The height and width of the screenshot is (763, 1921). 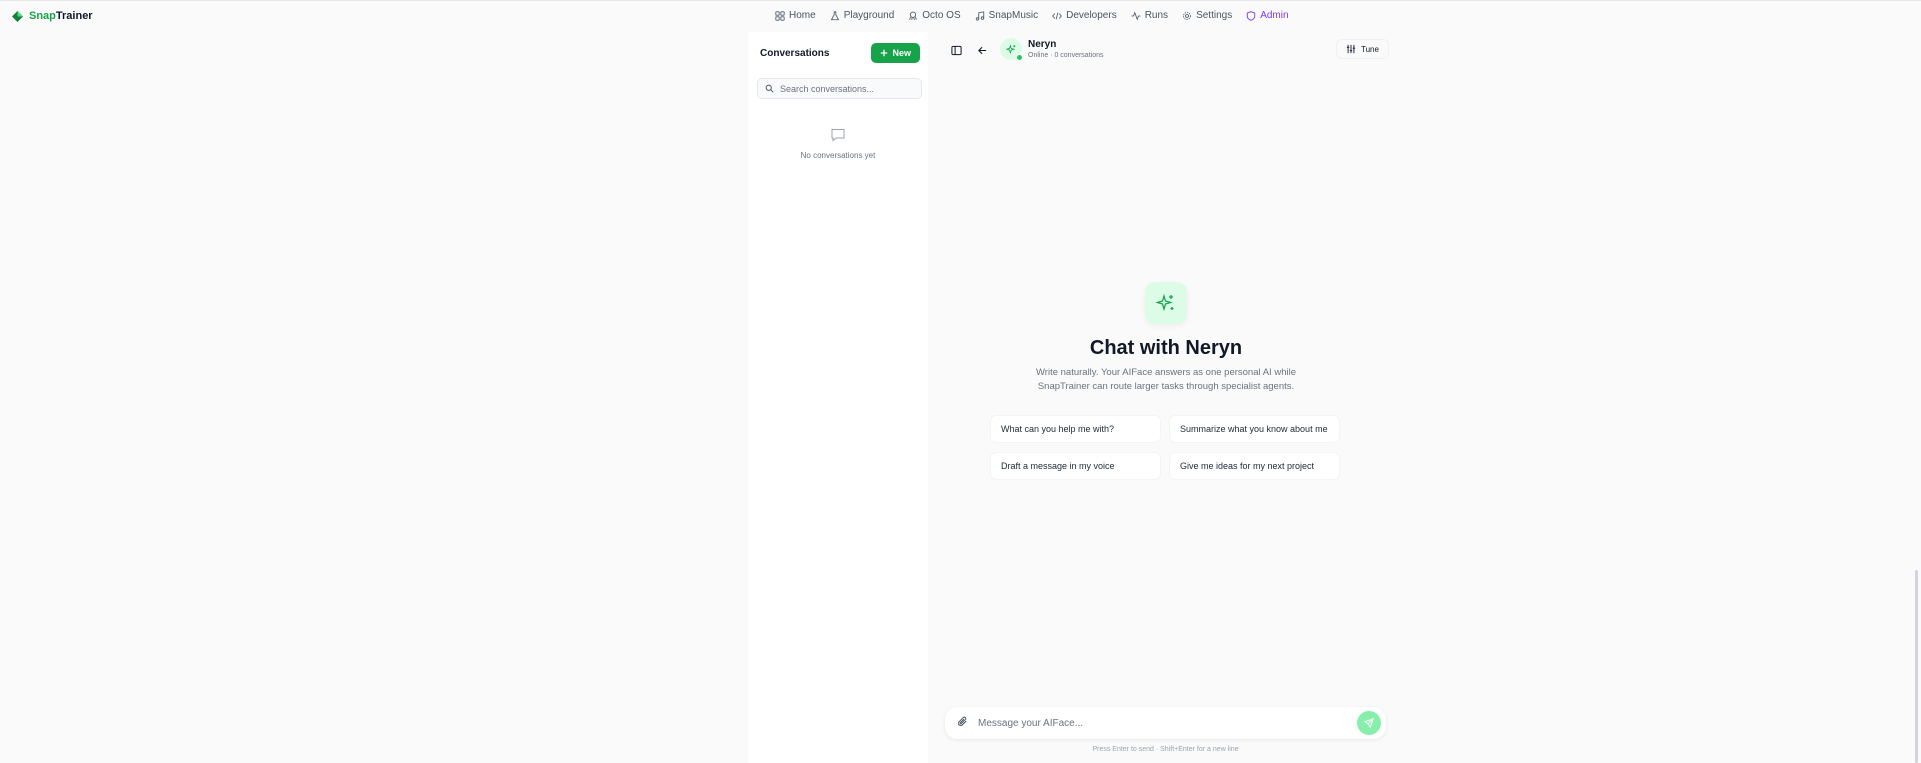 I want to click on nav-runs: Runs, so click(x=1149, y=15).